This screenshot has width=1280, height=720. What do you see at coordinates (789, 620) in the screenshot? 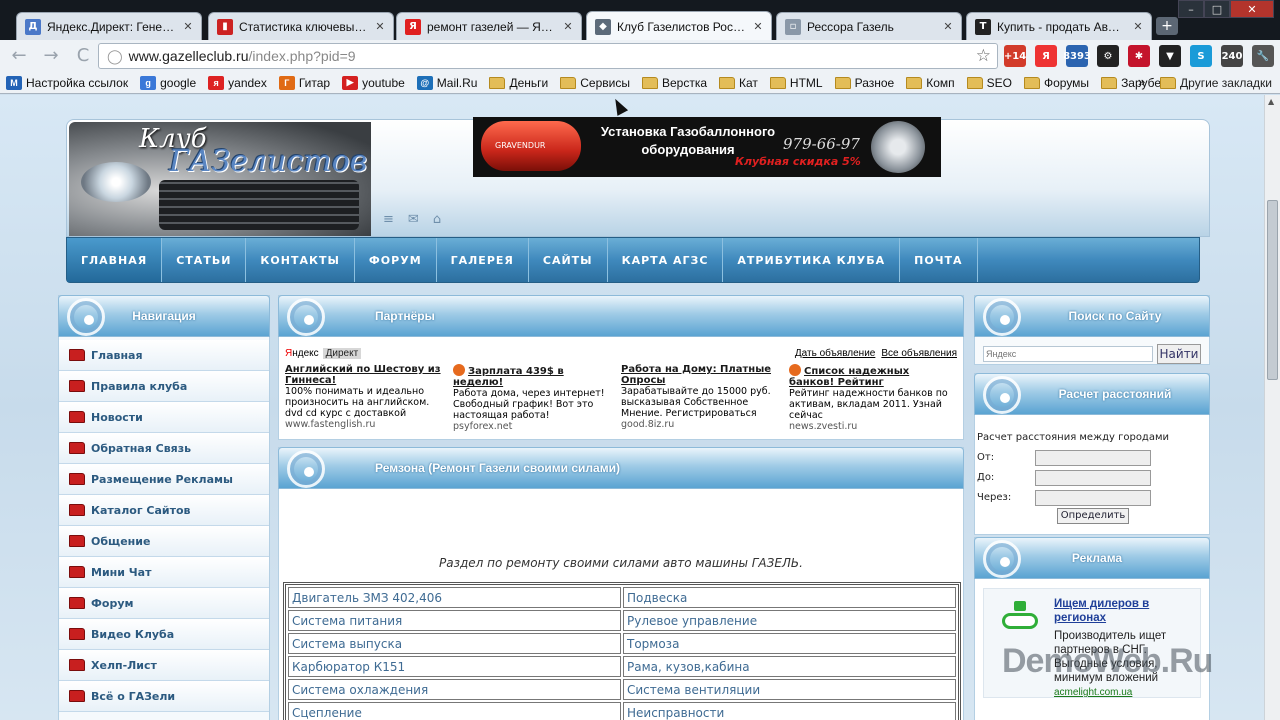
I see `repair-section-link: Рулевое управление` at bounding box center [789, 620].